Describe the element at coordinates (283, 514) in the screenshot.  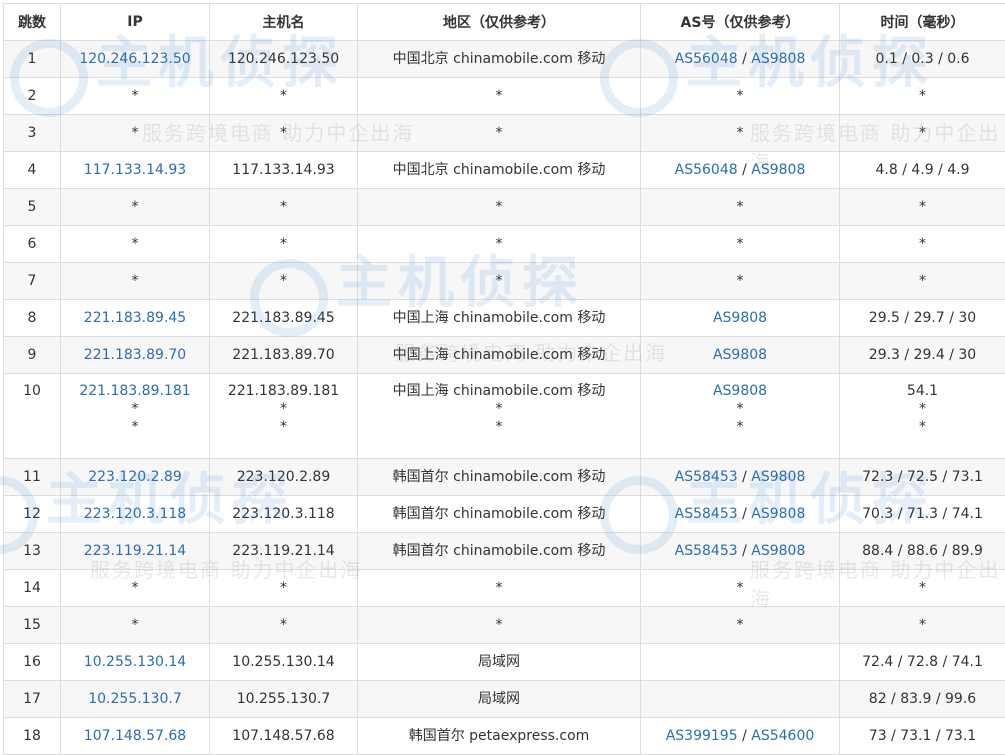
I see `hostname-text: 223.120.3.118` at that location.